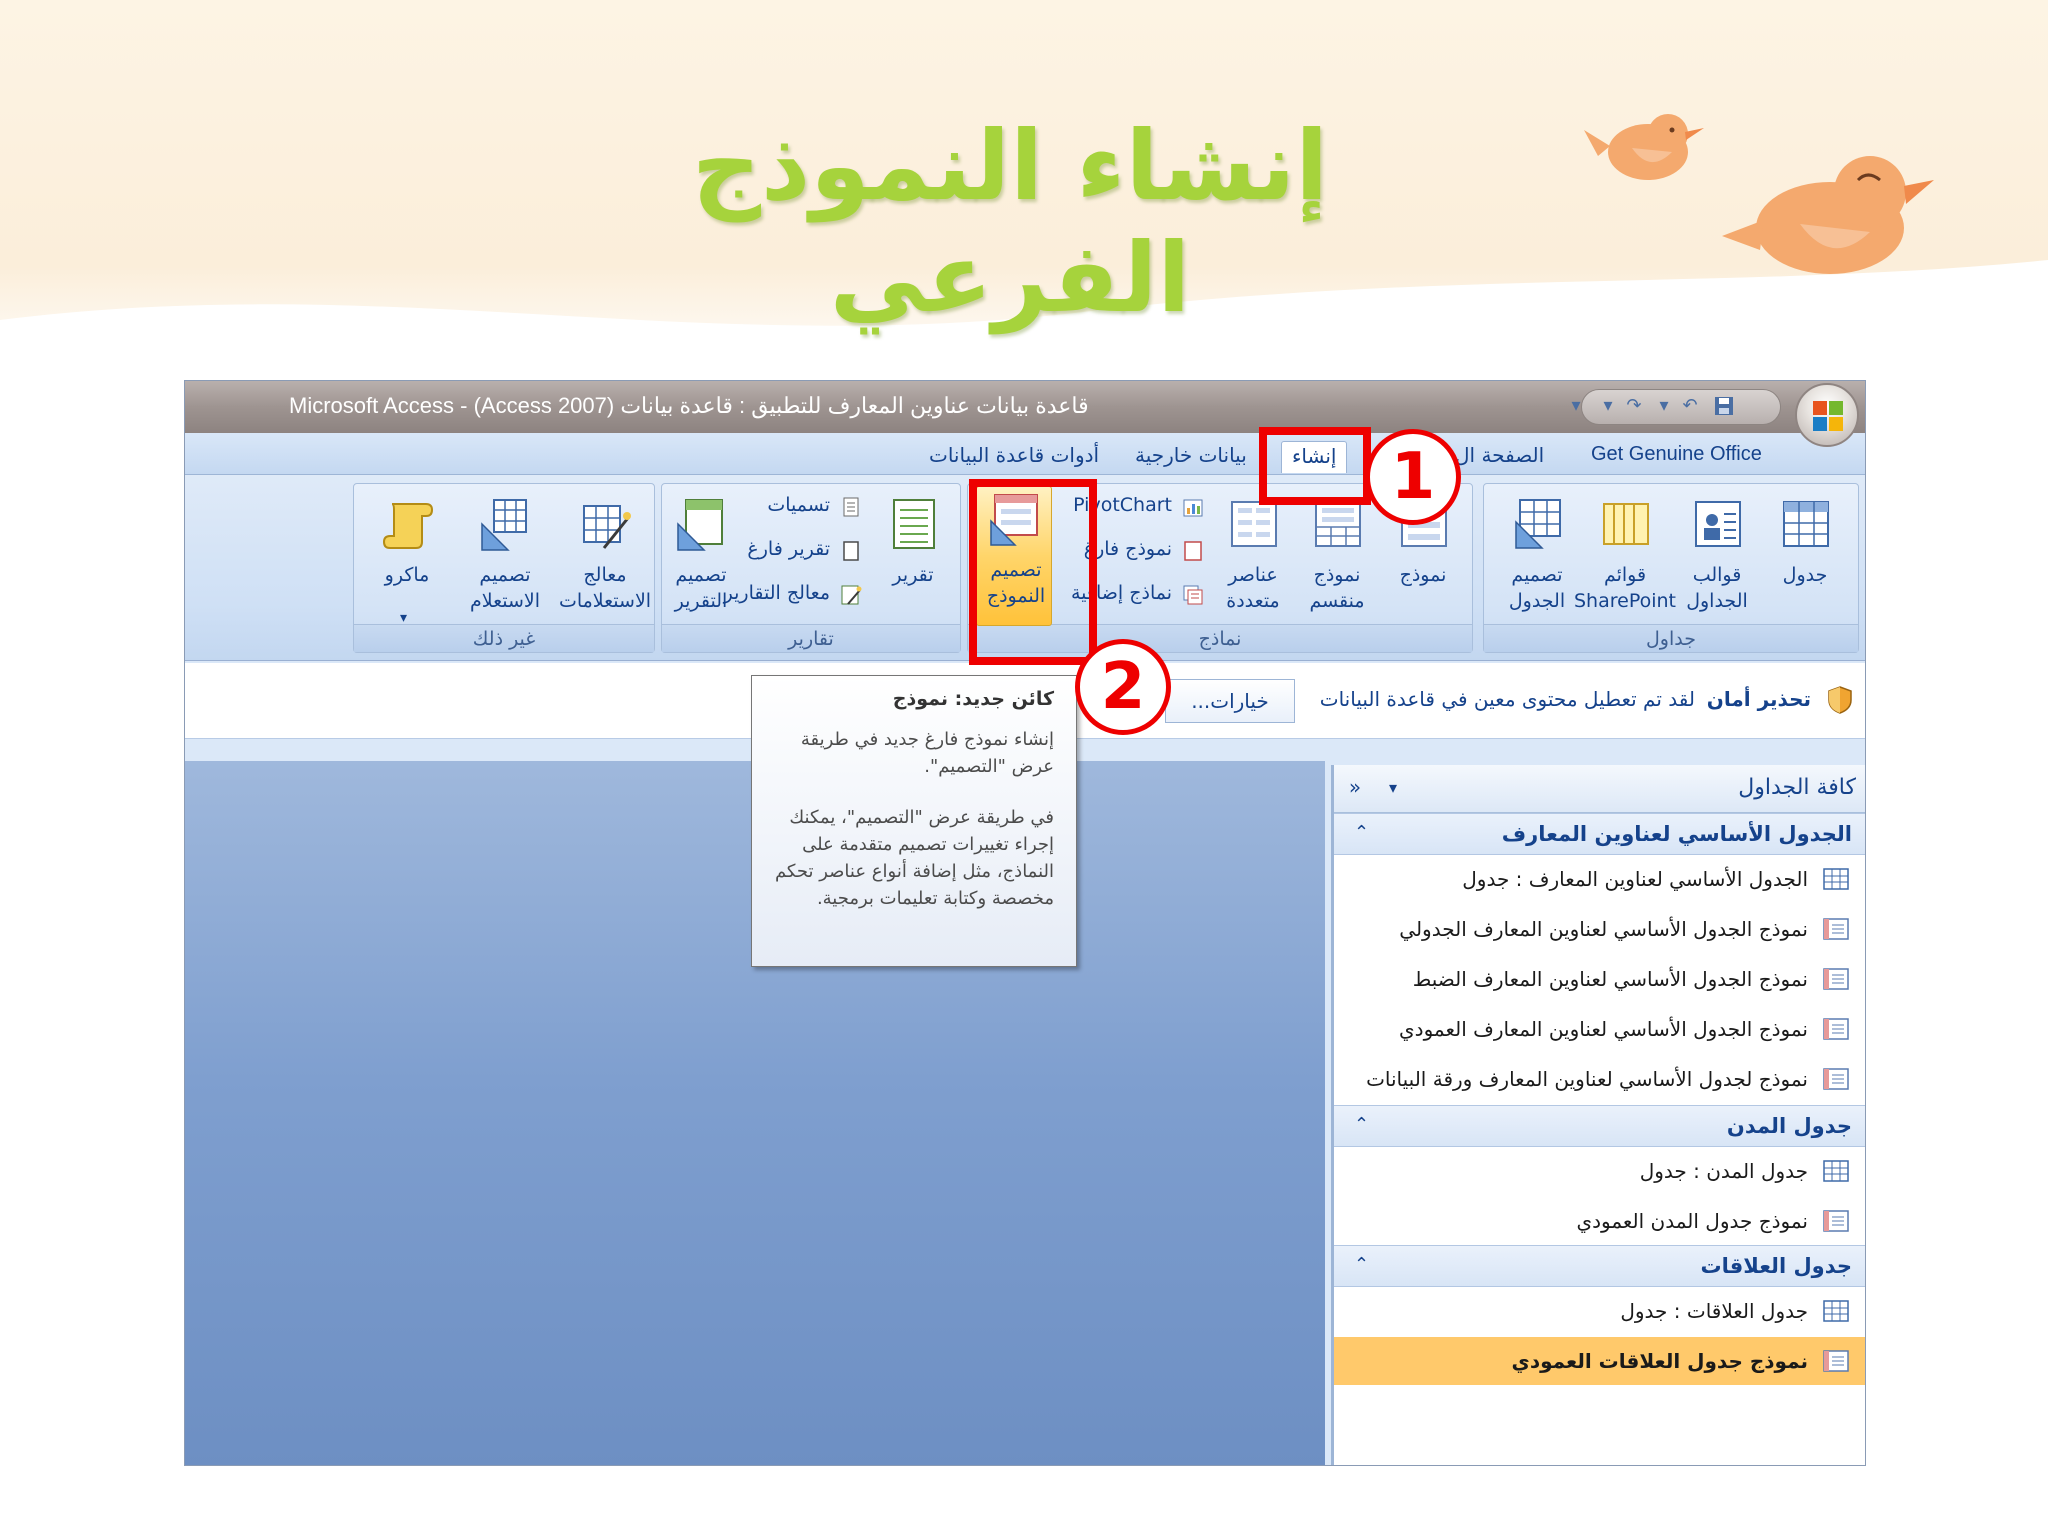  Describe the element at coordinates (504, 638) in the screenshot. I see `other-group-label: غير ذلك` at that location.